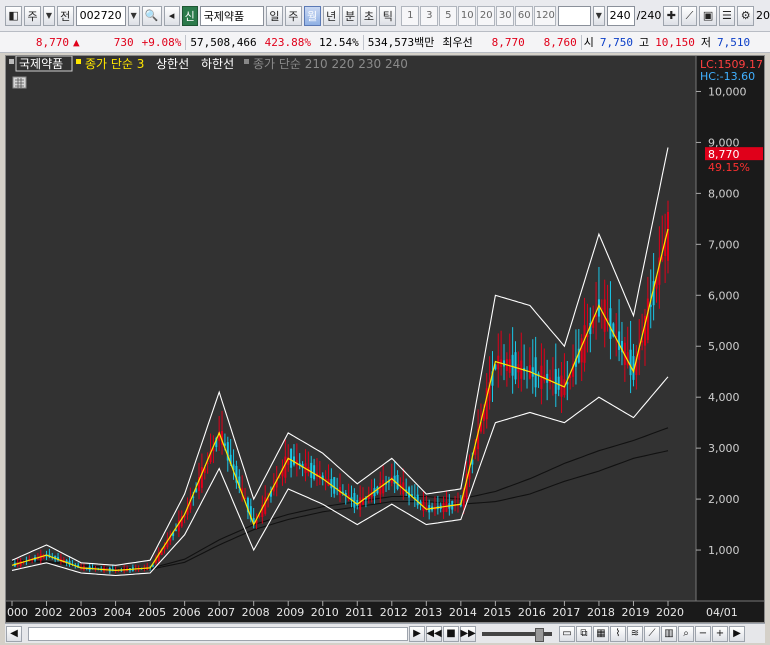 This screenshot has width=770, height=645. I want to click on x-axis-tick-label: 2020, so click(670, 612).